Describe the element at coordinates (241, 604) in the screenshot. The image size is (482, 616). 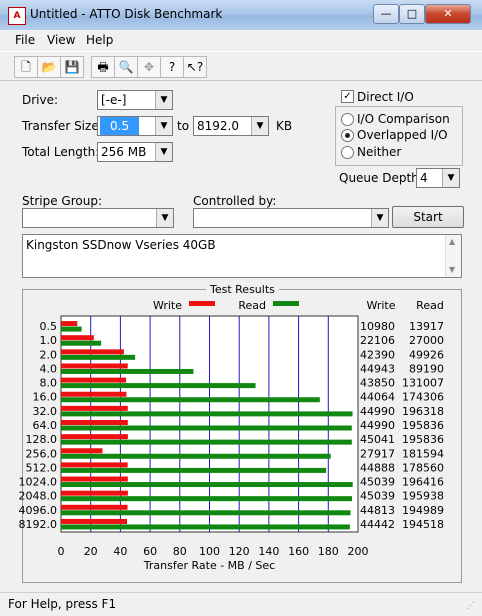
I see `status-bar: For Help, press F1 ⋰` at that location.